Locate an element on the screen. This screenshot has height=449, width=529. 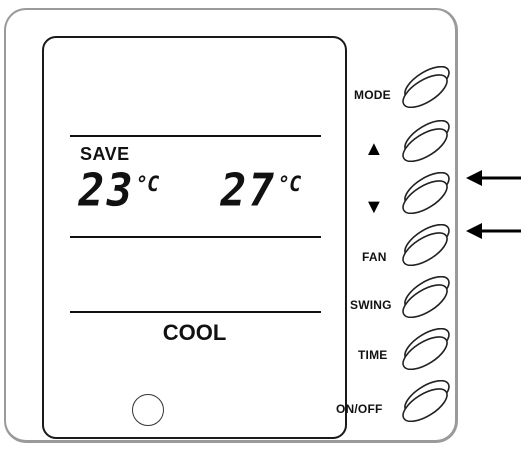
power-button is located at coordinates (426, 401).